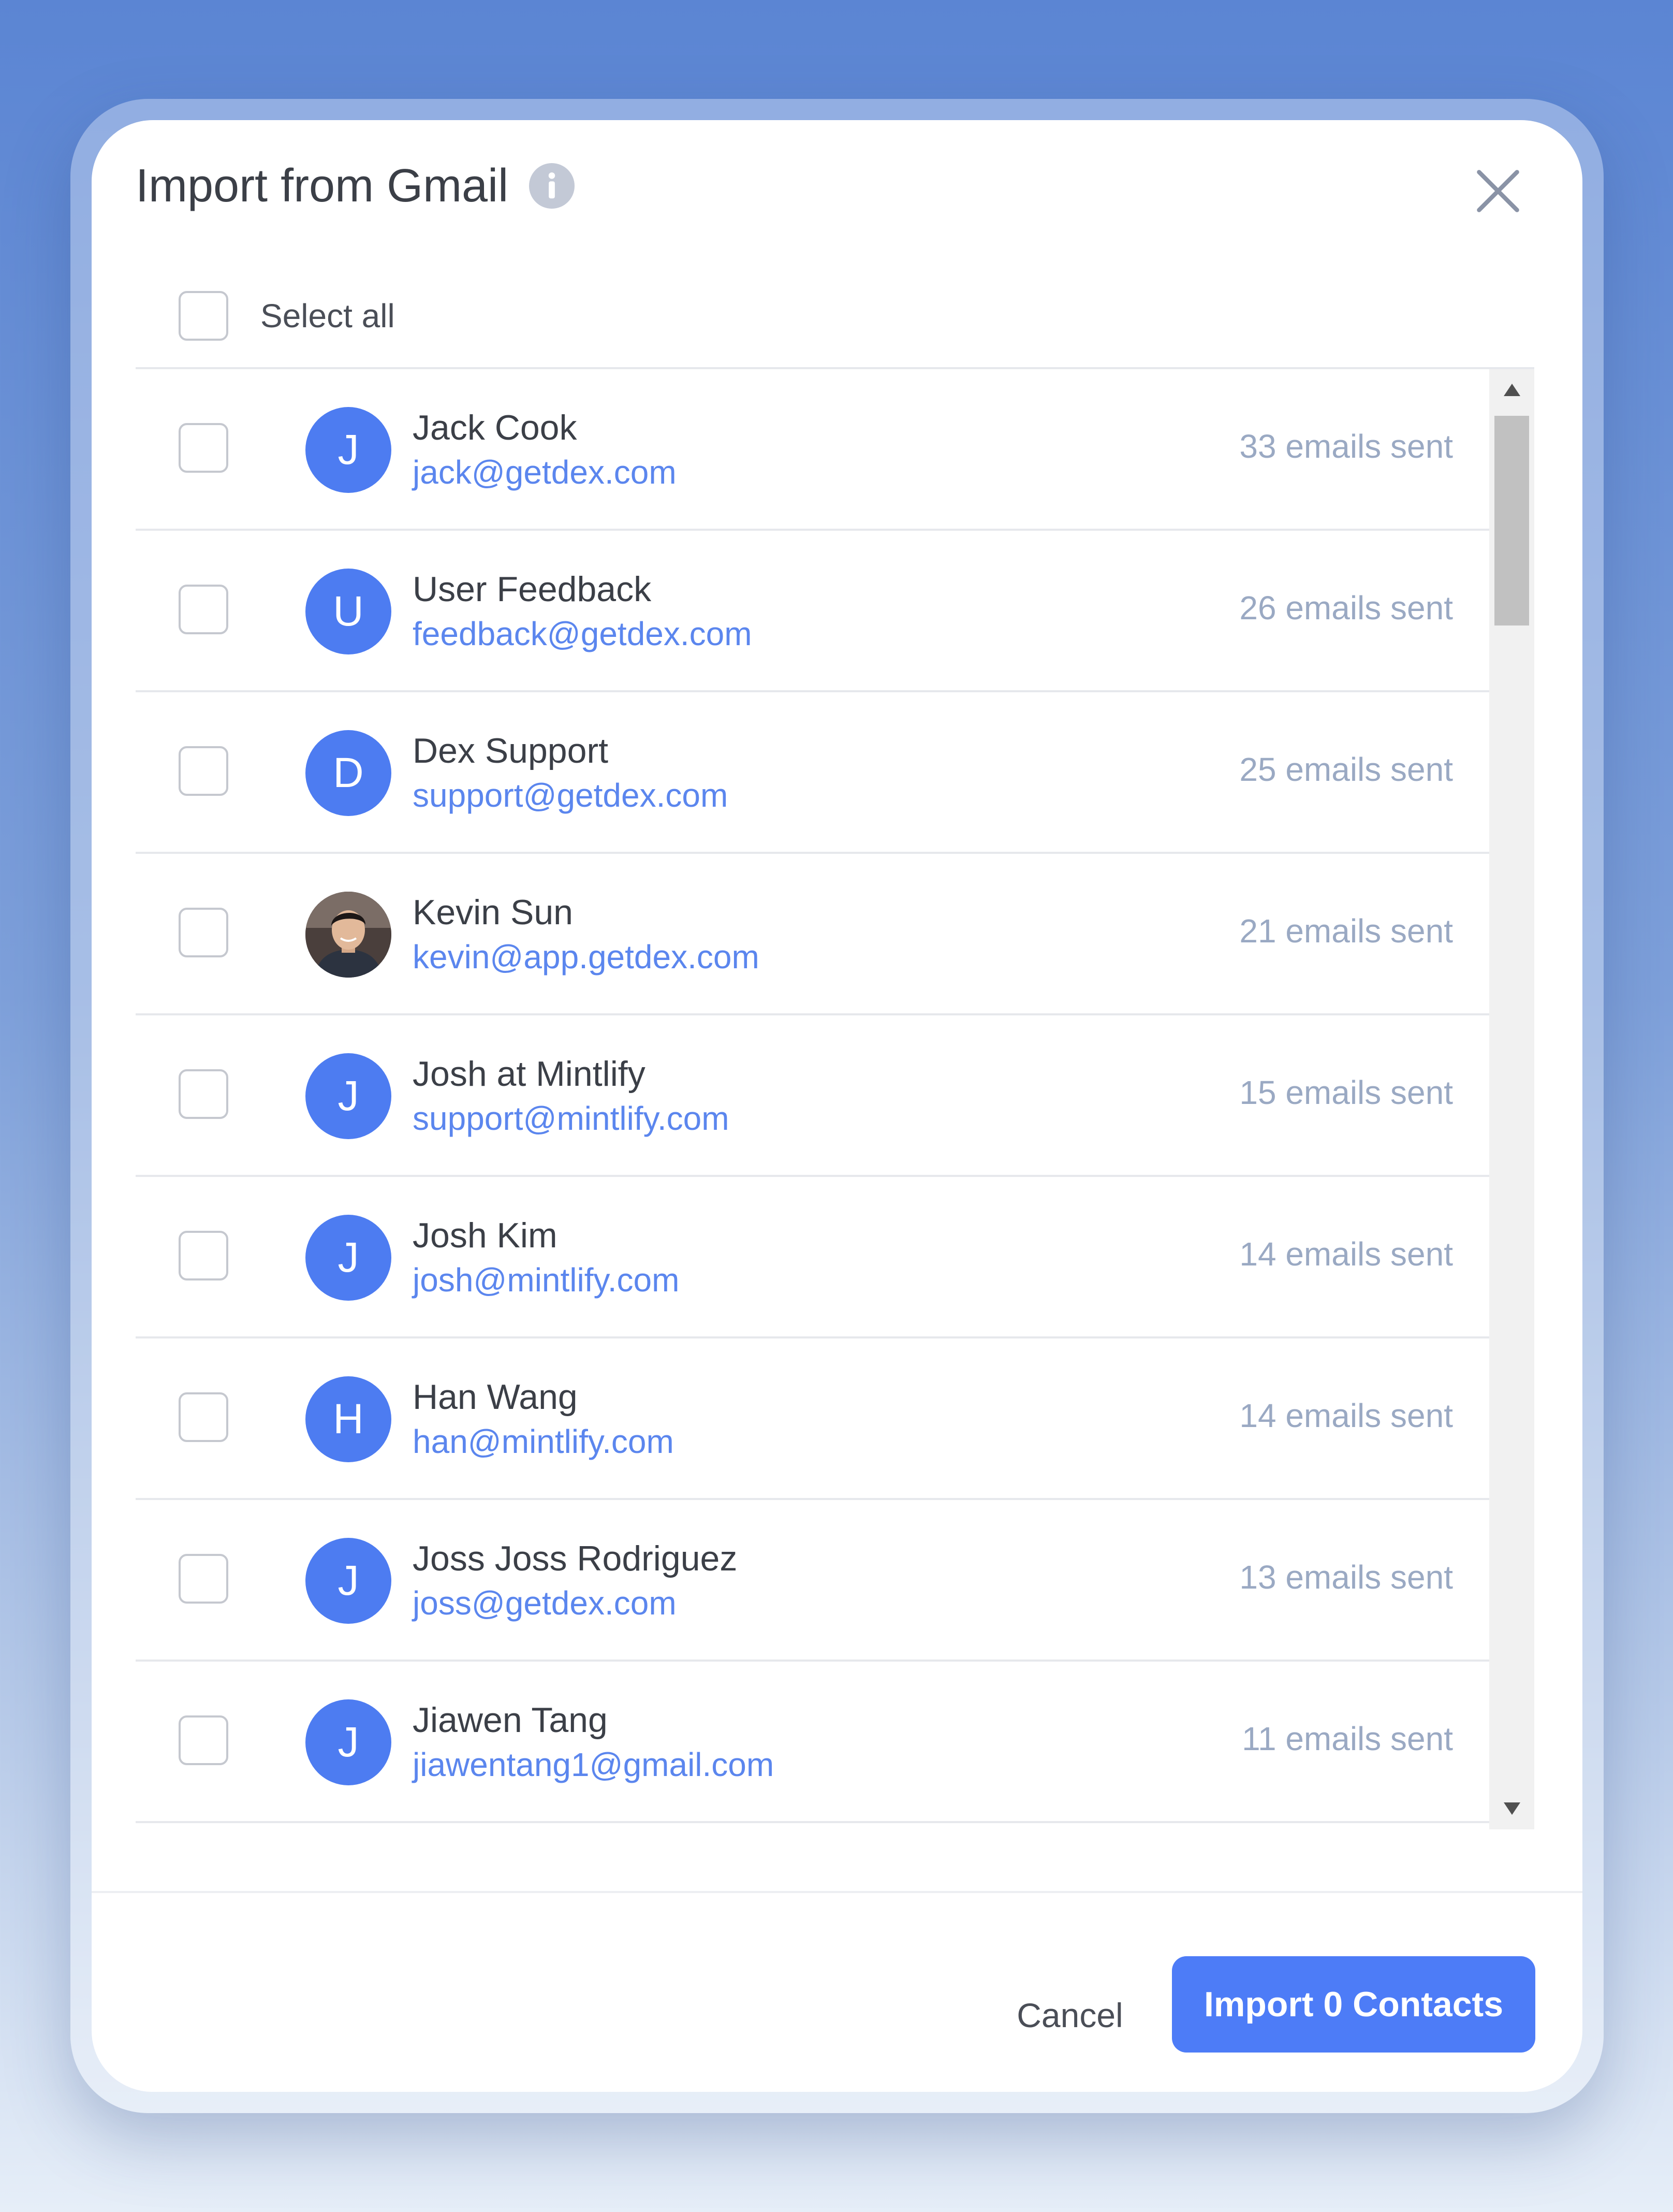 The width and height of the screenshot is (1673, 2212). What do you see at coordinates (1346, 931) in the screenshot?
I see `email-count: 21 emails sent` at bounding box center [1346, 931].